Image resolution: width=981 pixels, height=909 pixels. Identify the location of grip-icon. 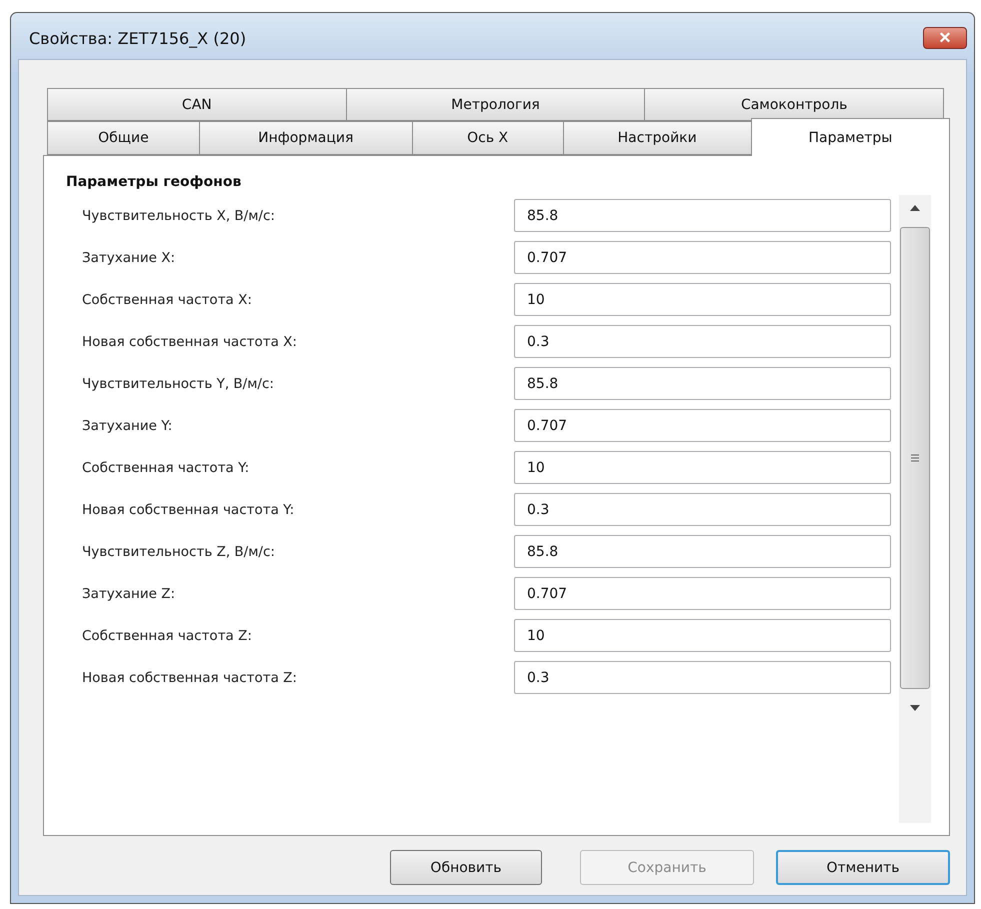
(915, 458).